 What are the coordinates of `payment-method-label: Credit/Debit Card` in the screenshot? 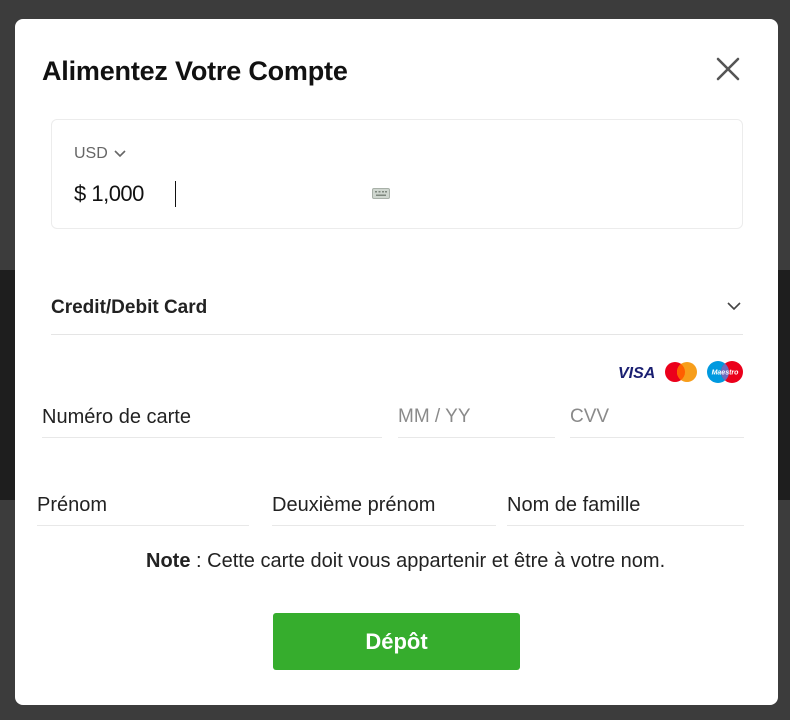 It's located at (129, 307).